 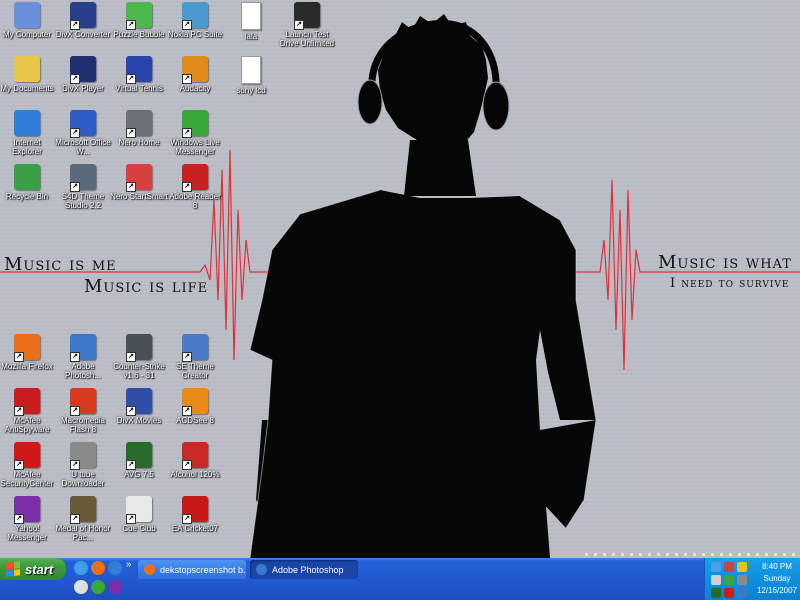 I want to click on desktop-icon-sony-lcd: sony lcd, so click(x=251, y=83).